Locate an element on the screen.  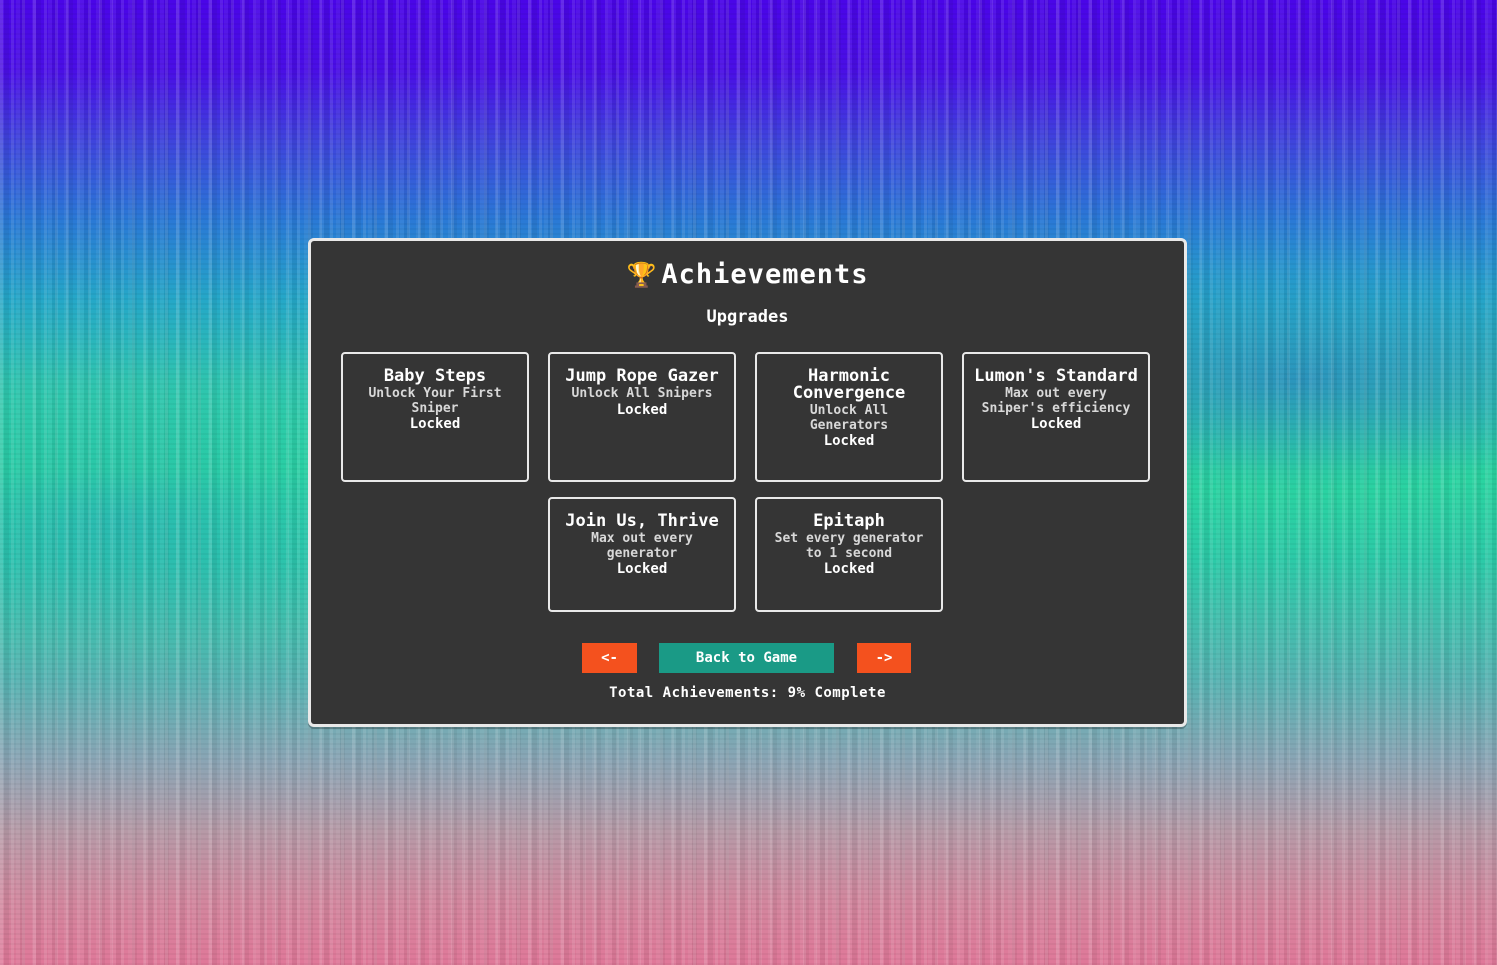
achievement-title: Jump Rope Gazer is located at coordinates (642, 376).